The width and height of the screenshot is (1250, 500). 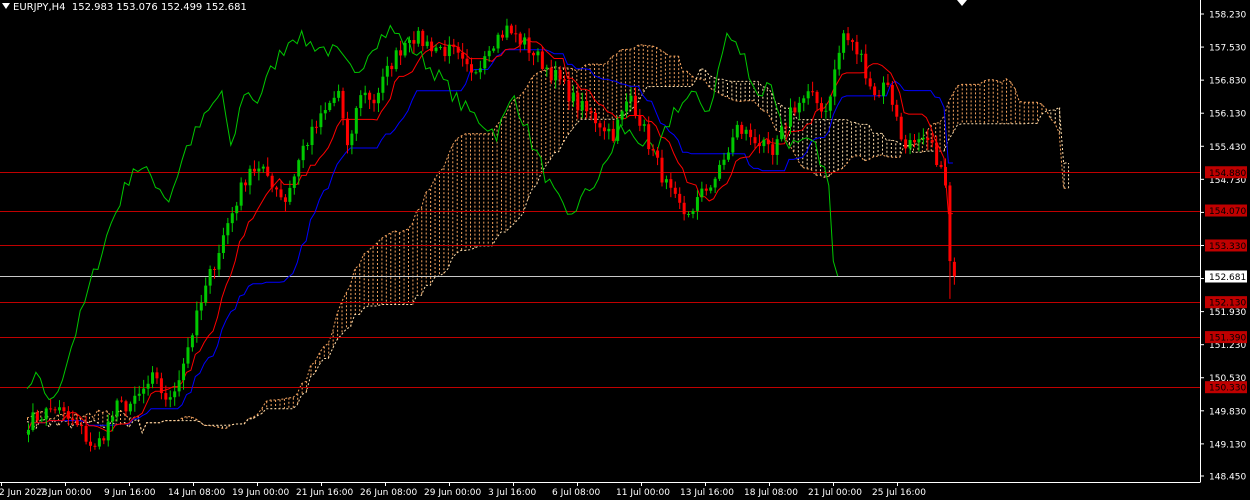 What do you see at coordinates (452, 493) in the screenshot?
I see `time-tick-label: 29 Jun 00:00` at bounding box center [452, 493].